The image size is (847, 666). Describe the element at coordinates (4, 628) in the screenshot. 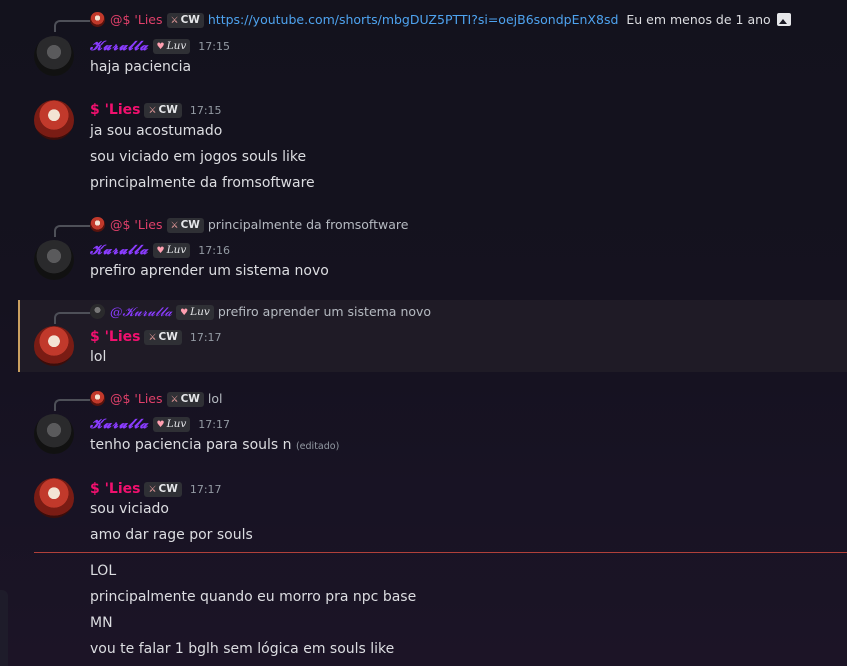

I see `sidebar-edge` at that location.